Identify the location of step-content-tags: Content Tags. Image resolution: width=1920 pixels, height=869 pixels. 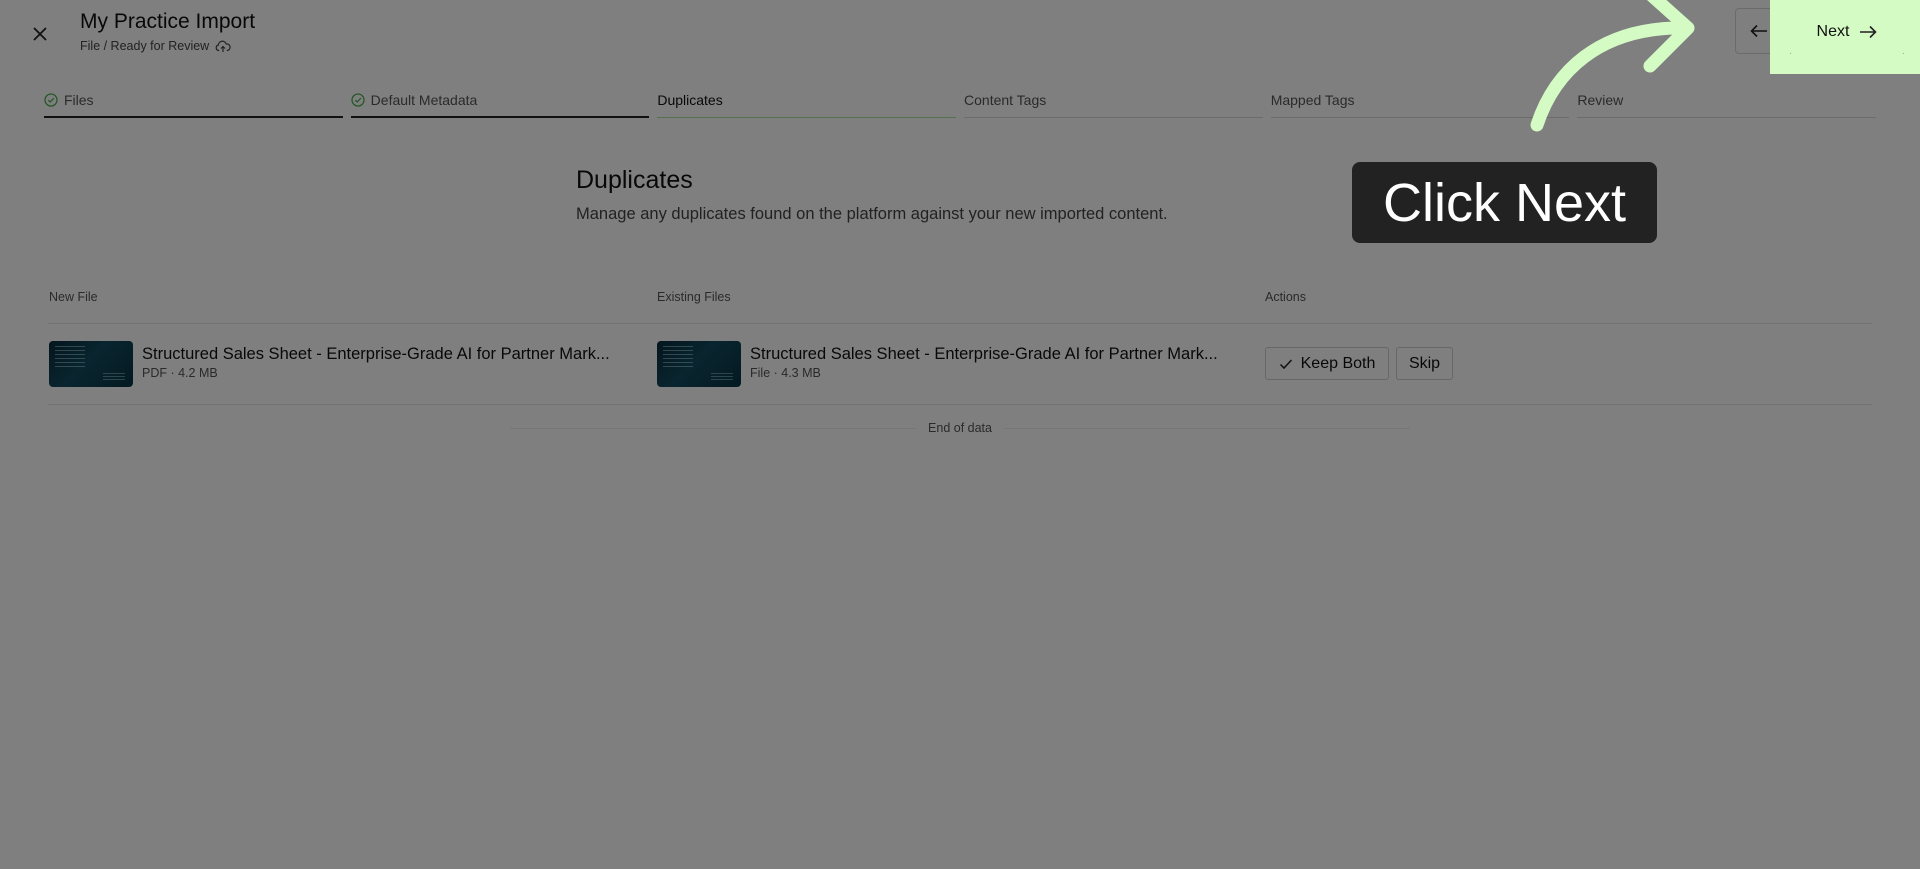
(1113, 104).